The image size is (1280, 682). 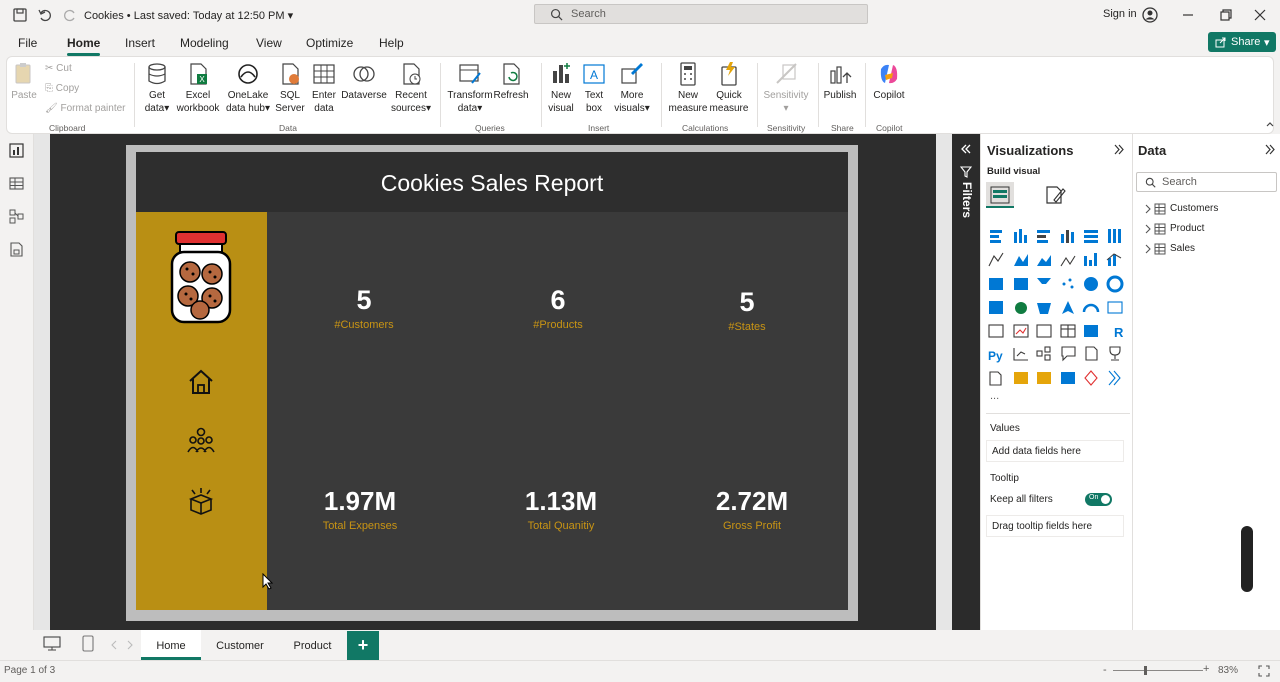 I want to click on get-data-button: Get data▾, so click(x=157, y=88).